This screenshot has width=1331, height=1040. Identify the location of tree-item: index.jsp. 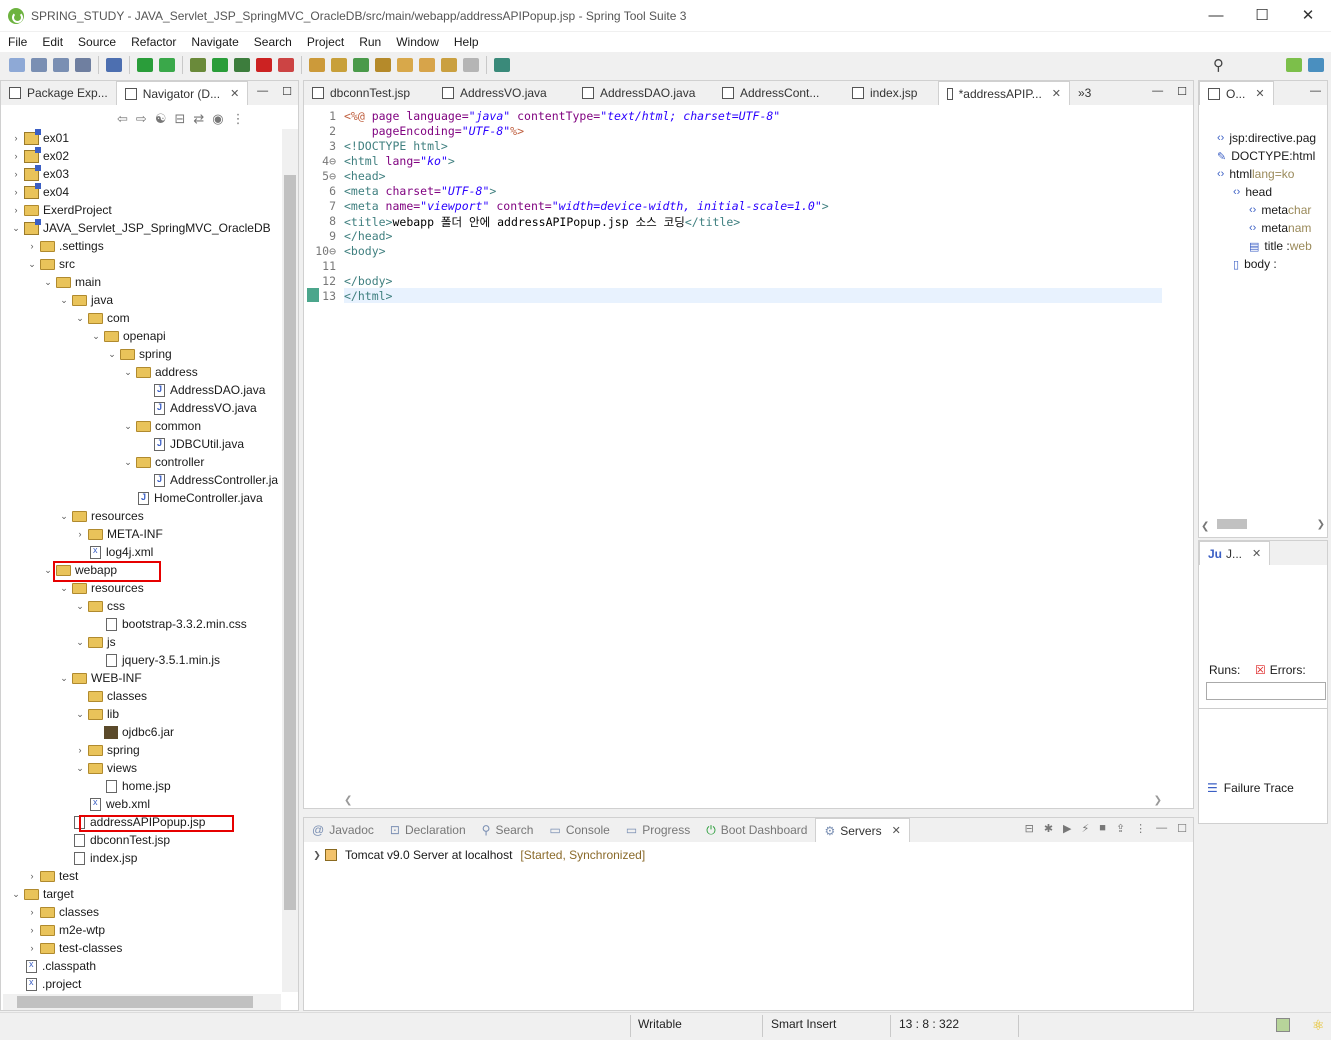
(98, 858).